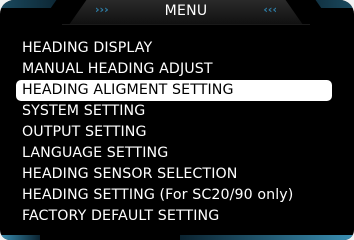 This screenshot has width=354, height=240. What do you see at coordinates (174, 90) in the screenshot?
I see `menu-item-heading-aligment-setting: HEADING ALIGMENT SETTING` at bounding box center [174, 90].